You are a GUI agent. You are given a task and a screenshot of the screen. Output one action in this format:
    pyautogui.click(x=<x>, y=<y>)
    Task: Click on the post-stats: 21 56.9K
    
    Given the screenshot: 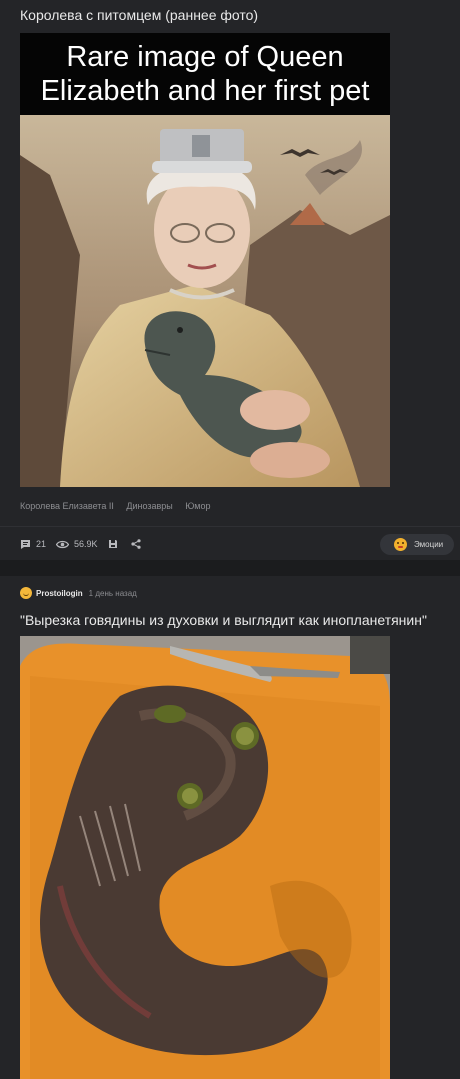 What is the action you would take?
    pyautogui.click(x=87, y=544)
    